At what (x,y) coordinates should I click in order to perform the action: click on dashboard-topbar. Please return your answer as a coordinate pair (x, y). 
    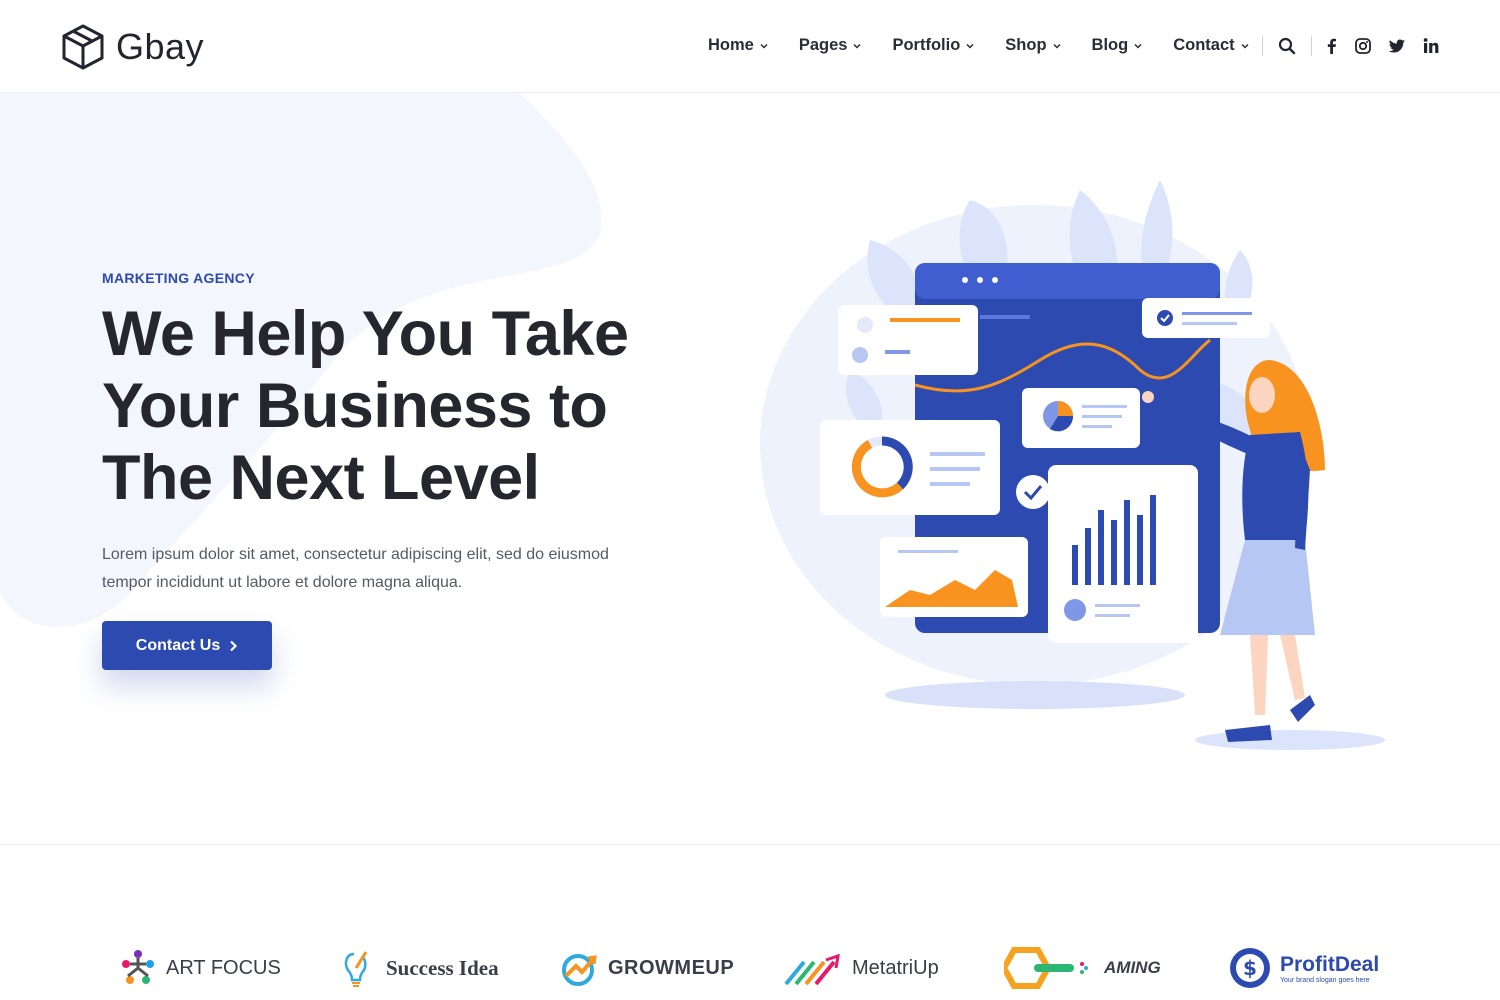
    Looking at the image, I should click on (1067, 281).